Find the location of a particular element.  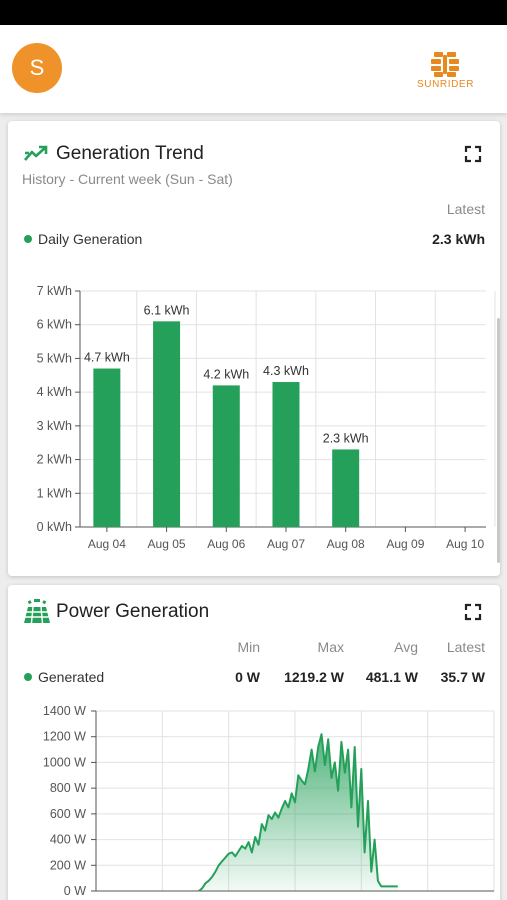

max-value: 1219.2 W is located at coordinates (314, 677).